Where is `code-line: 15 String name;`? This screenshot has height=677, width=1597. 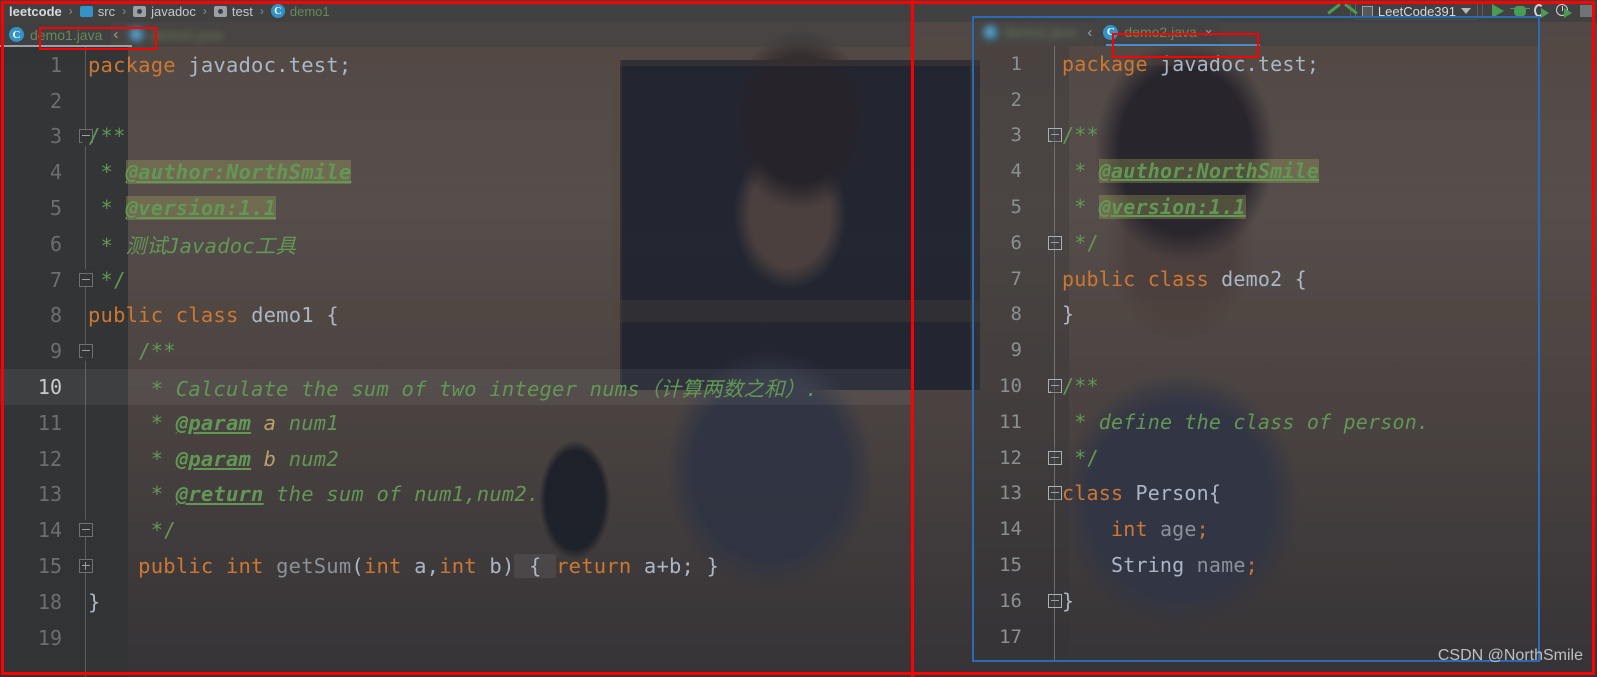
code-line: 15 String name; is located at coordinates (1256, 565).